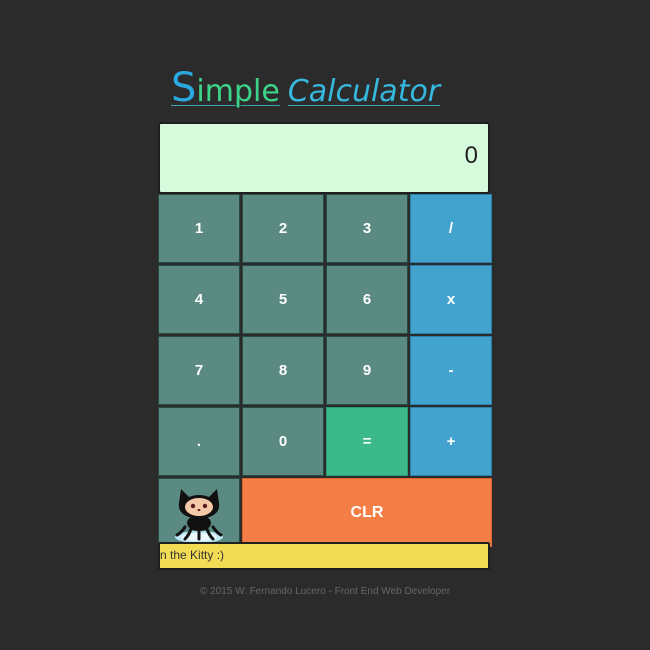 This screenshot has width=650, height=650. What do you see at coordinates (199, 441) in the screenshot?
I see `key-decimal: .` at bounding box center [199, 441].